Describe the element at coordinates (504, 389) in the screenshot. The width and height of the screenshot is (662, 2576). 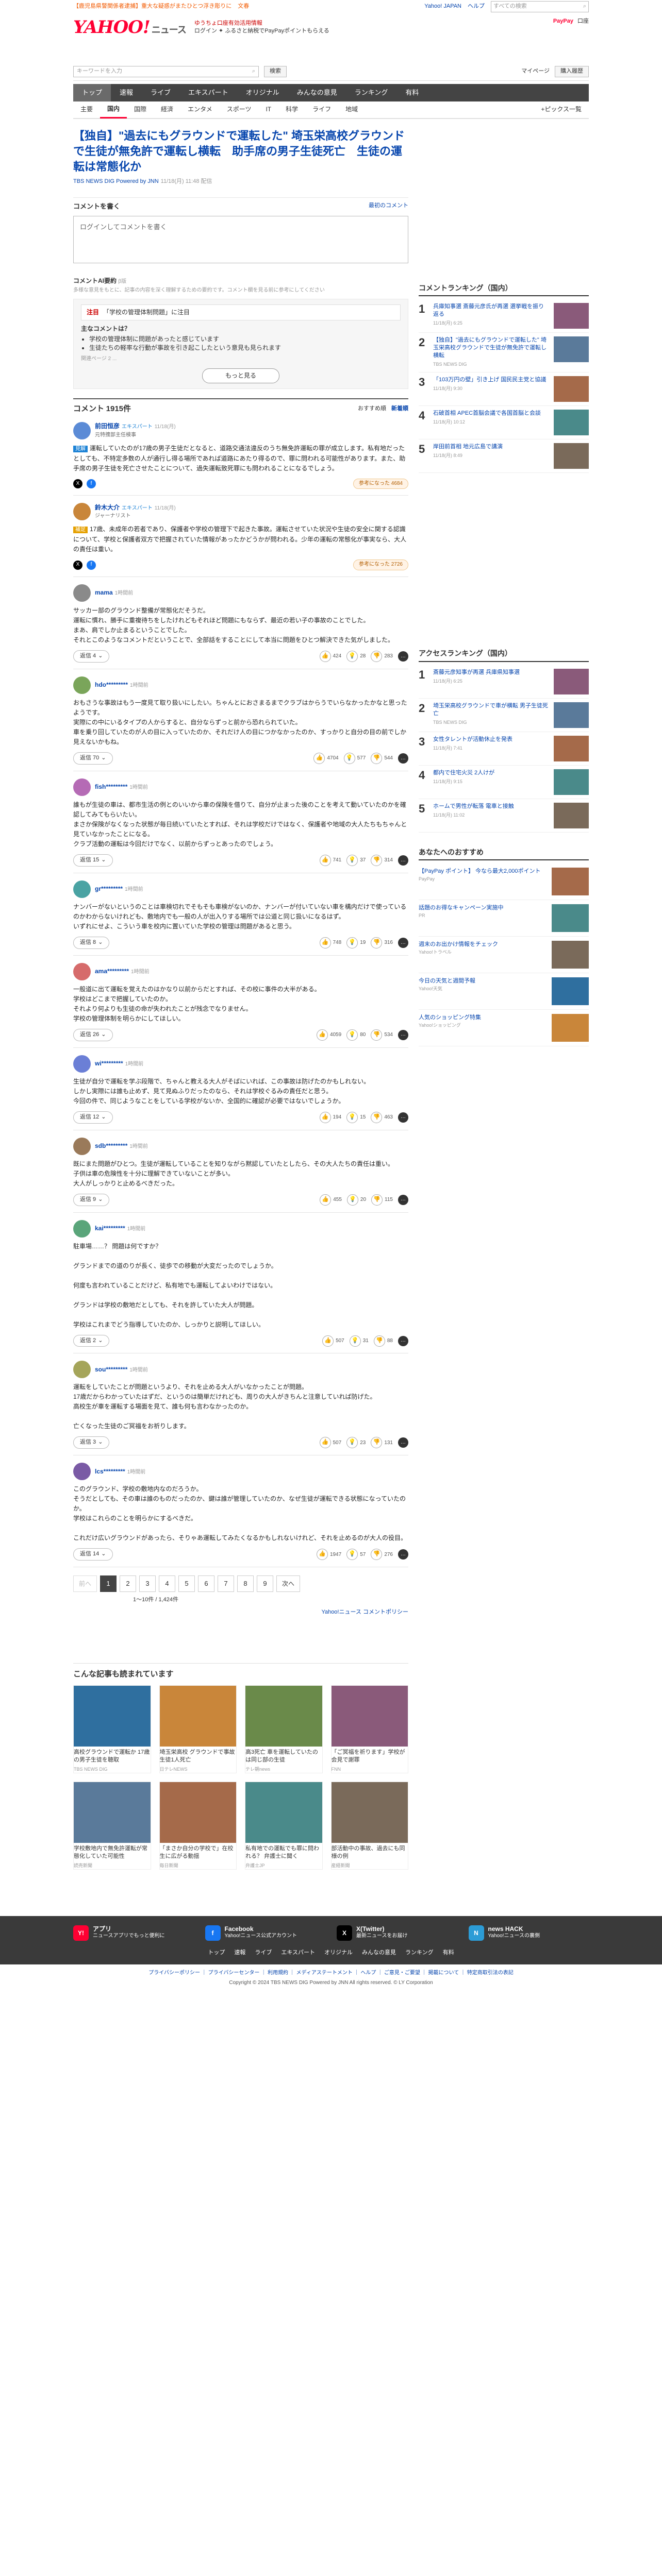
I see `ranking-item: 3 「103万円の壁」引き上げ 国民民主党と協議 11/18(月) 9:30` at that location.